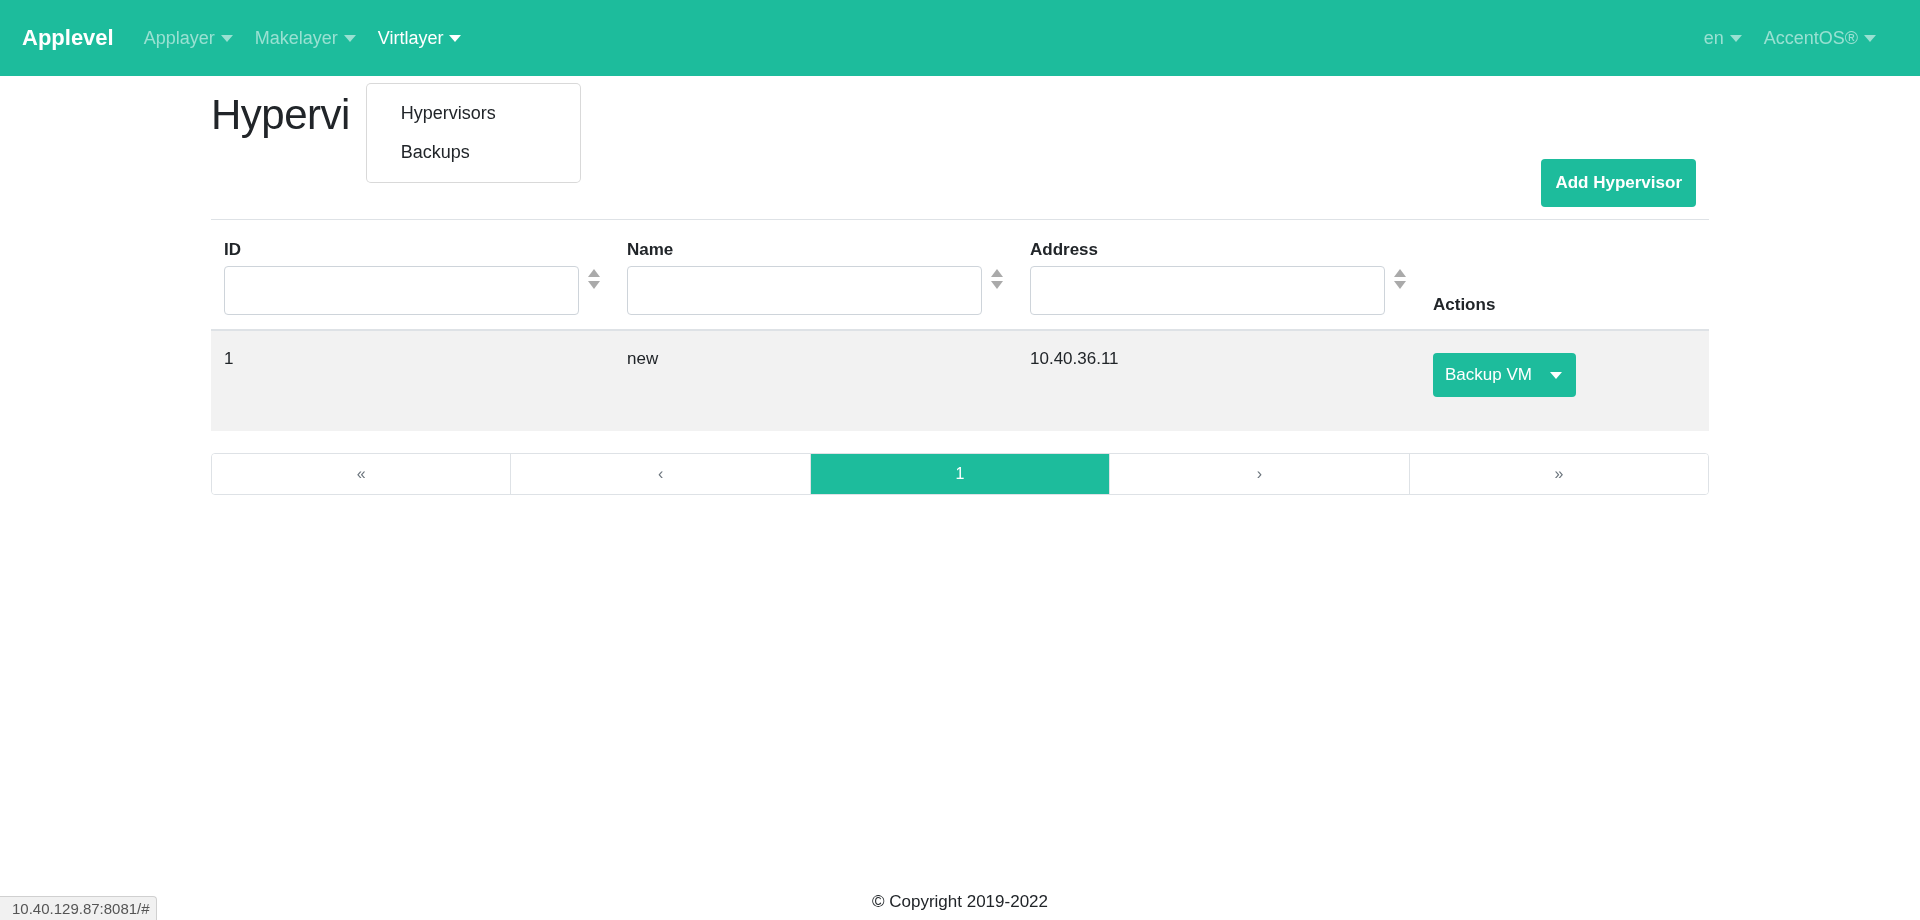 The image size is (1920, 920). What do you see at coordinates (188, 38) in the screenshot?
I see `nav-menu: Applayer` at bounding box center [188, 38].